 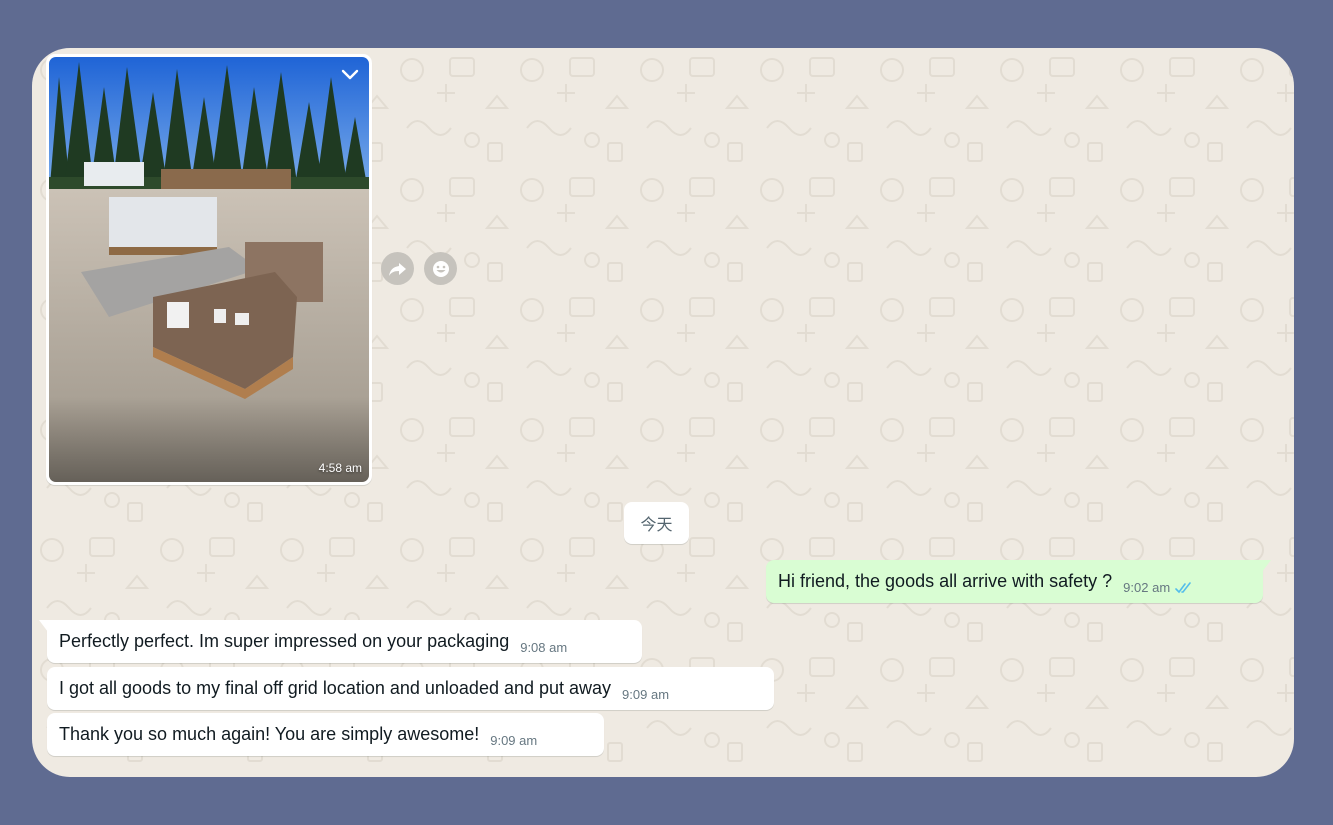 I want to click on chevron-down-icon, so click(x=350, y=74).